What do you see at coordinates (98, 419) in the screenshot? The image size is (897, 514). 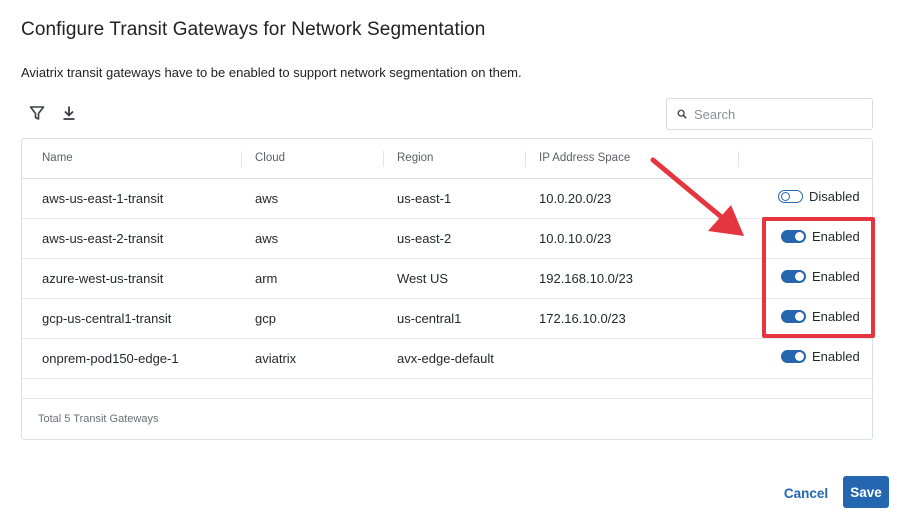 I see `table-footer-count: Total 5 Transit Gateways` at bounding box center [98, 419].